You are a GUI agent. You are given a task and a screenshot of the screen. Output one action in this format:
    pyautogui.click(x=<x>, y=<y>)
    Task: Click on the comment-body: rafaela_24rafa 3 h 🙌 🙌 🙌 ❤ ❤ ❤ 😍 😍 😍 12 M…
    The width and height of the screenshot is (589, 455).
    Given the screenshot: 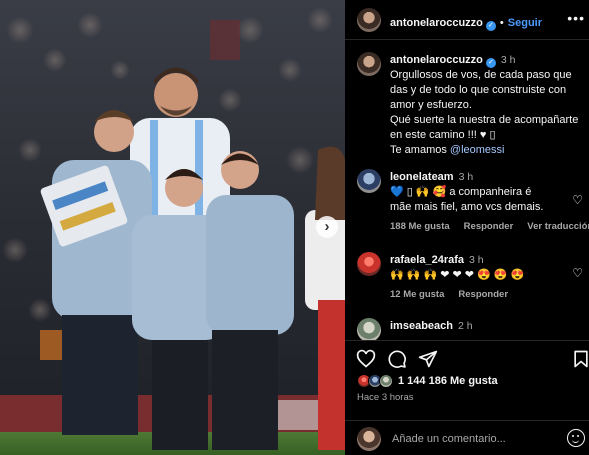 What is the action you would take?
    pyautogui.click(x=475, y=276)
    